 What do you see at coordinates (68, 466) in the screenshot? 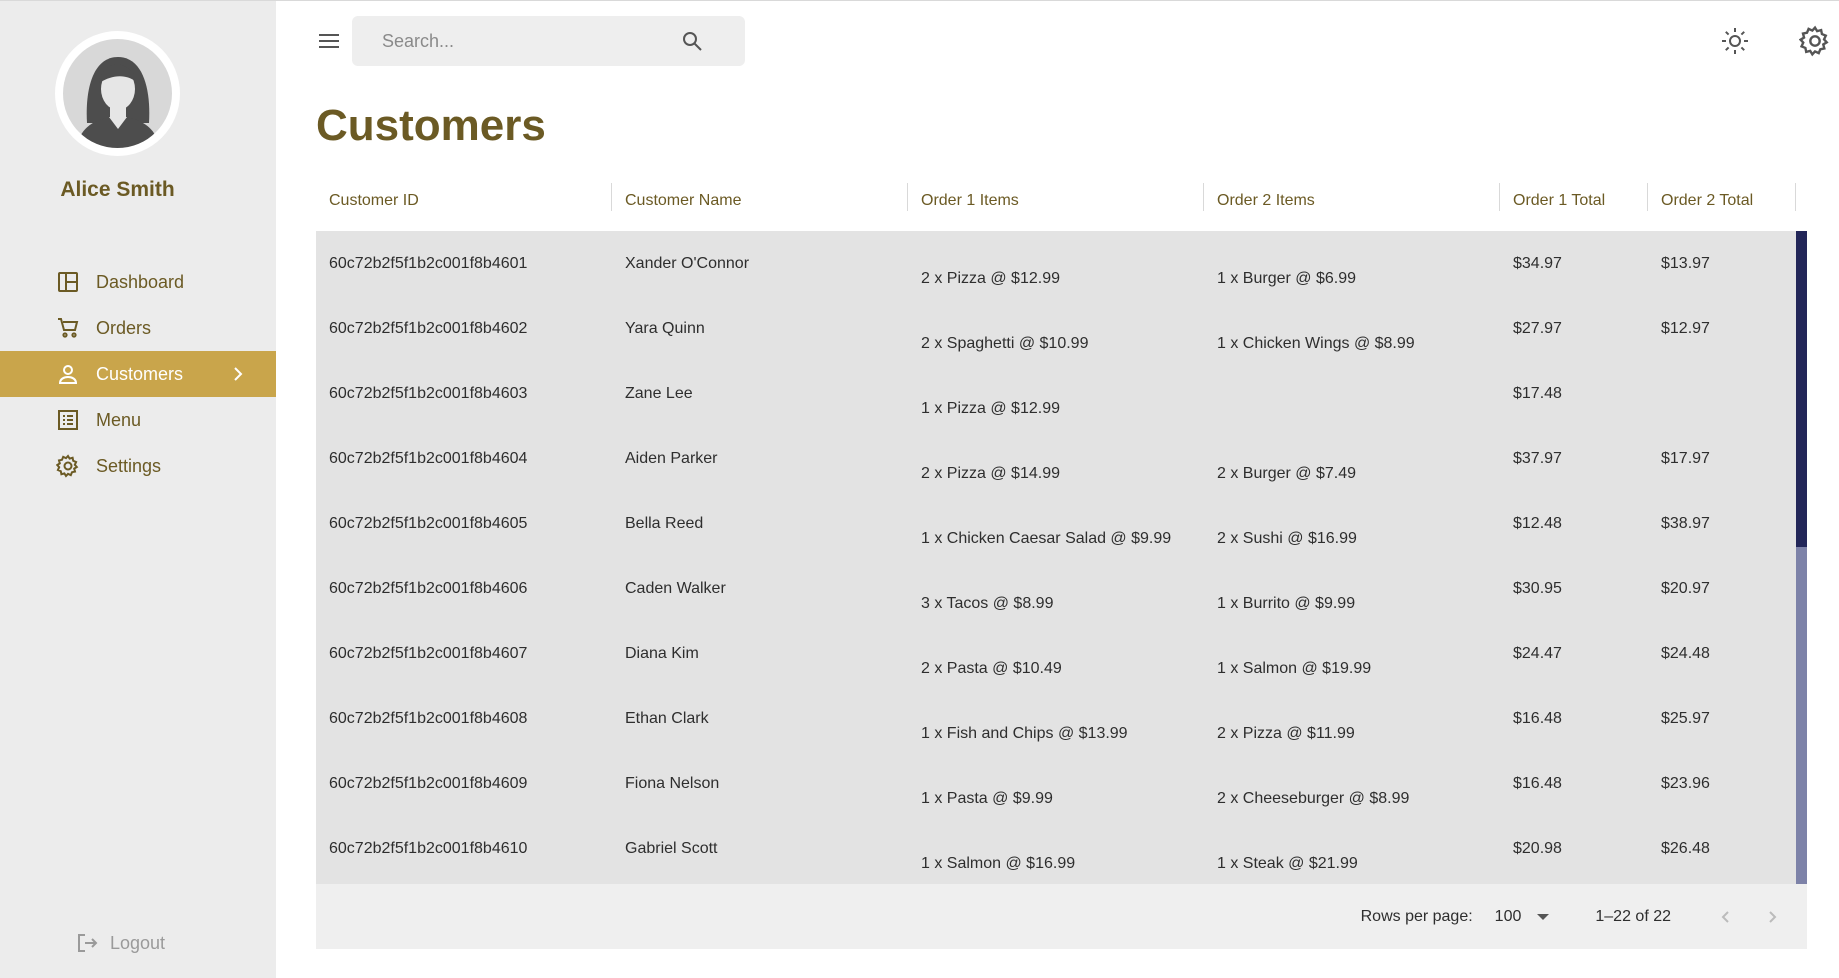
I see `gear-icon` at bounding box center [68, 466].